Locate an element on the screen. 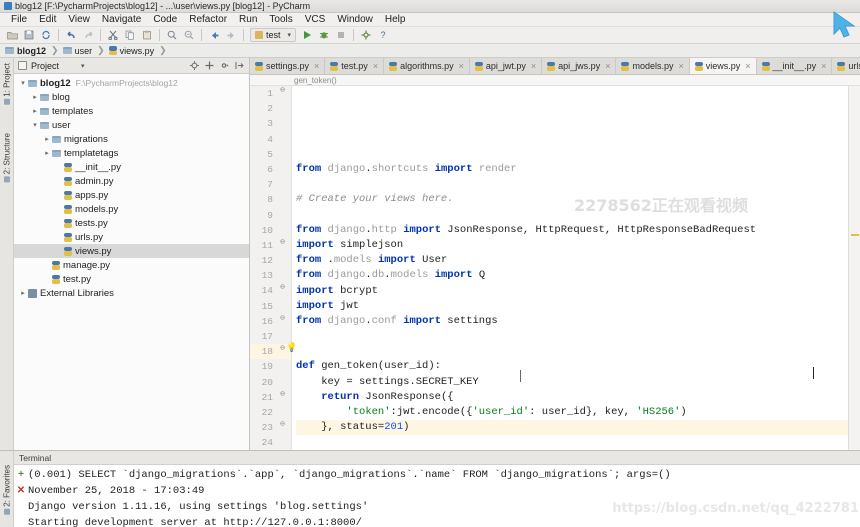 Image resolution: width=860 pixels, height=527 pixels. menu-item-help: Help is located at coordinates (395, 19).